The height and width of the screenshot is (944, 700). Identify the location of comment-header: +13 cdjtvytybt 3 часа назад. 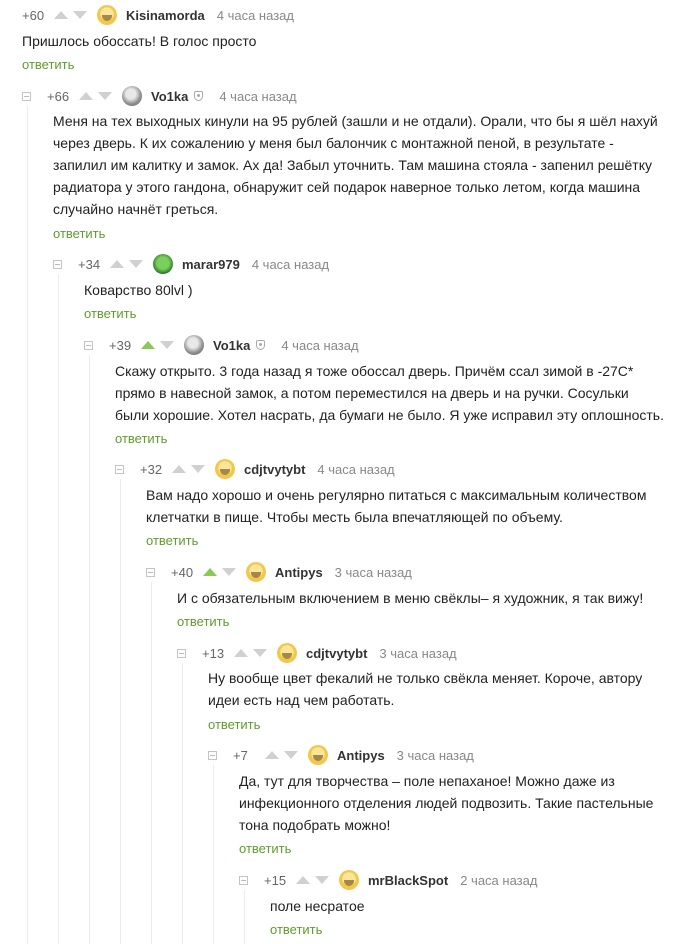
(317, 653).